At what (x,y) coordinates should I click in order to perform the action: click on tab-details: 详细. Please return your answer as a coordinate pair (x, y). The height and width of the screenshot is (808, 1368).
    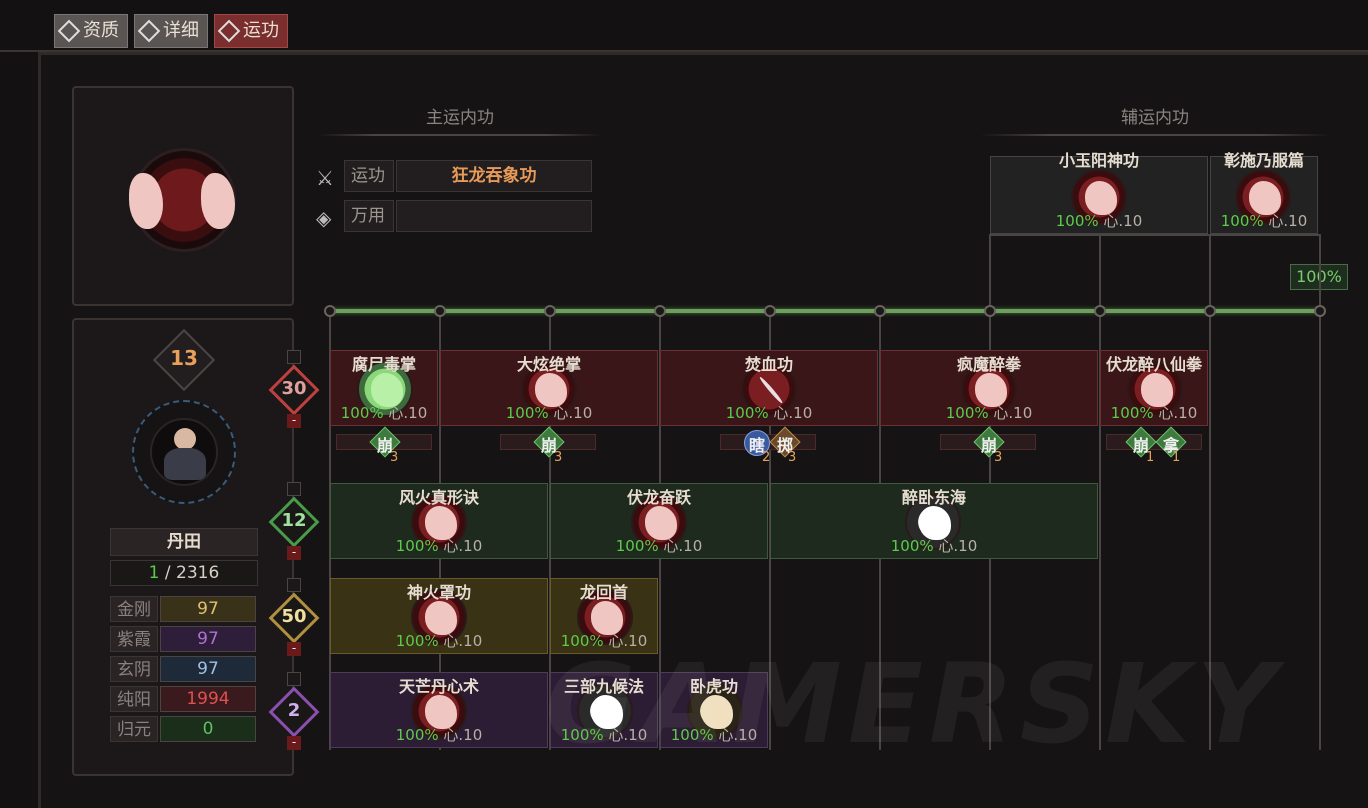
    Looking at the image, I should click on (171, 31).